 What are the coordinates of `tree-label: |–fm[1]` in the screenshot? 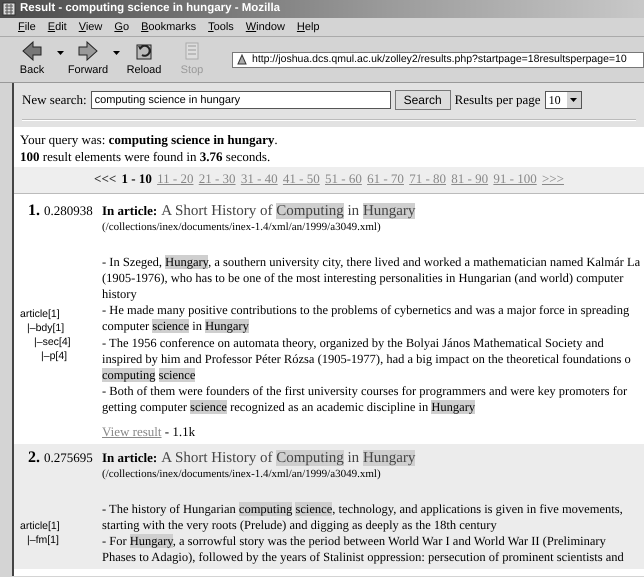 It's located at (43, 539).